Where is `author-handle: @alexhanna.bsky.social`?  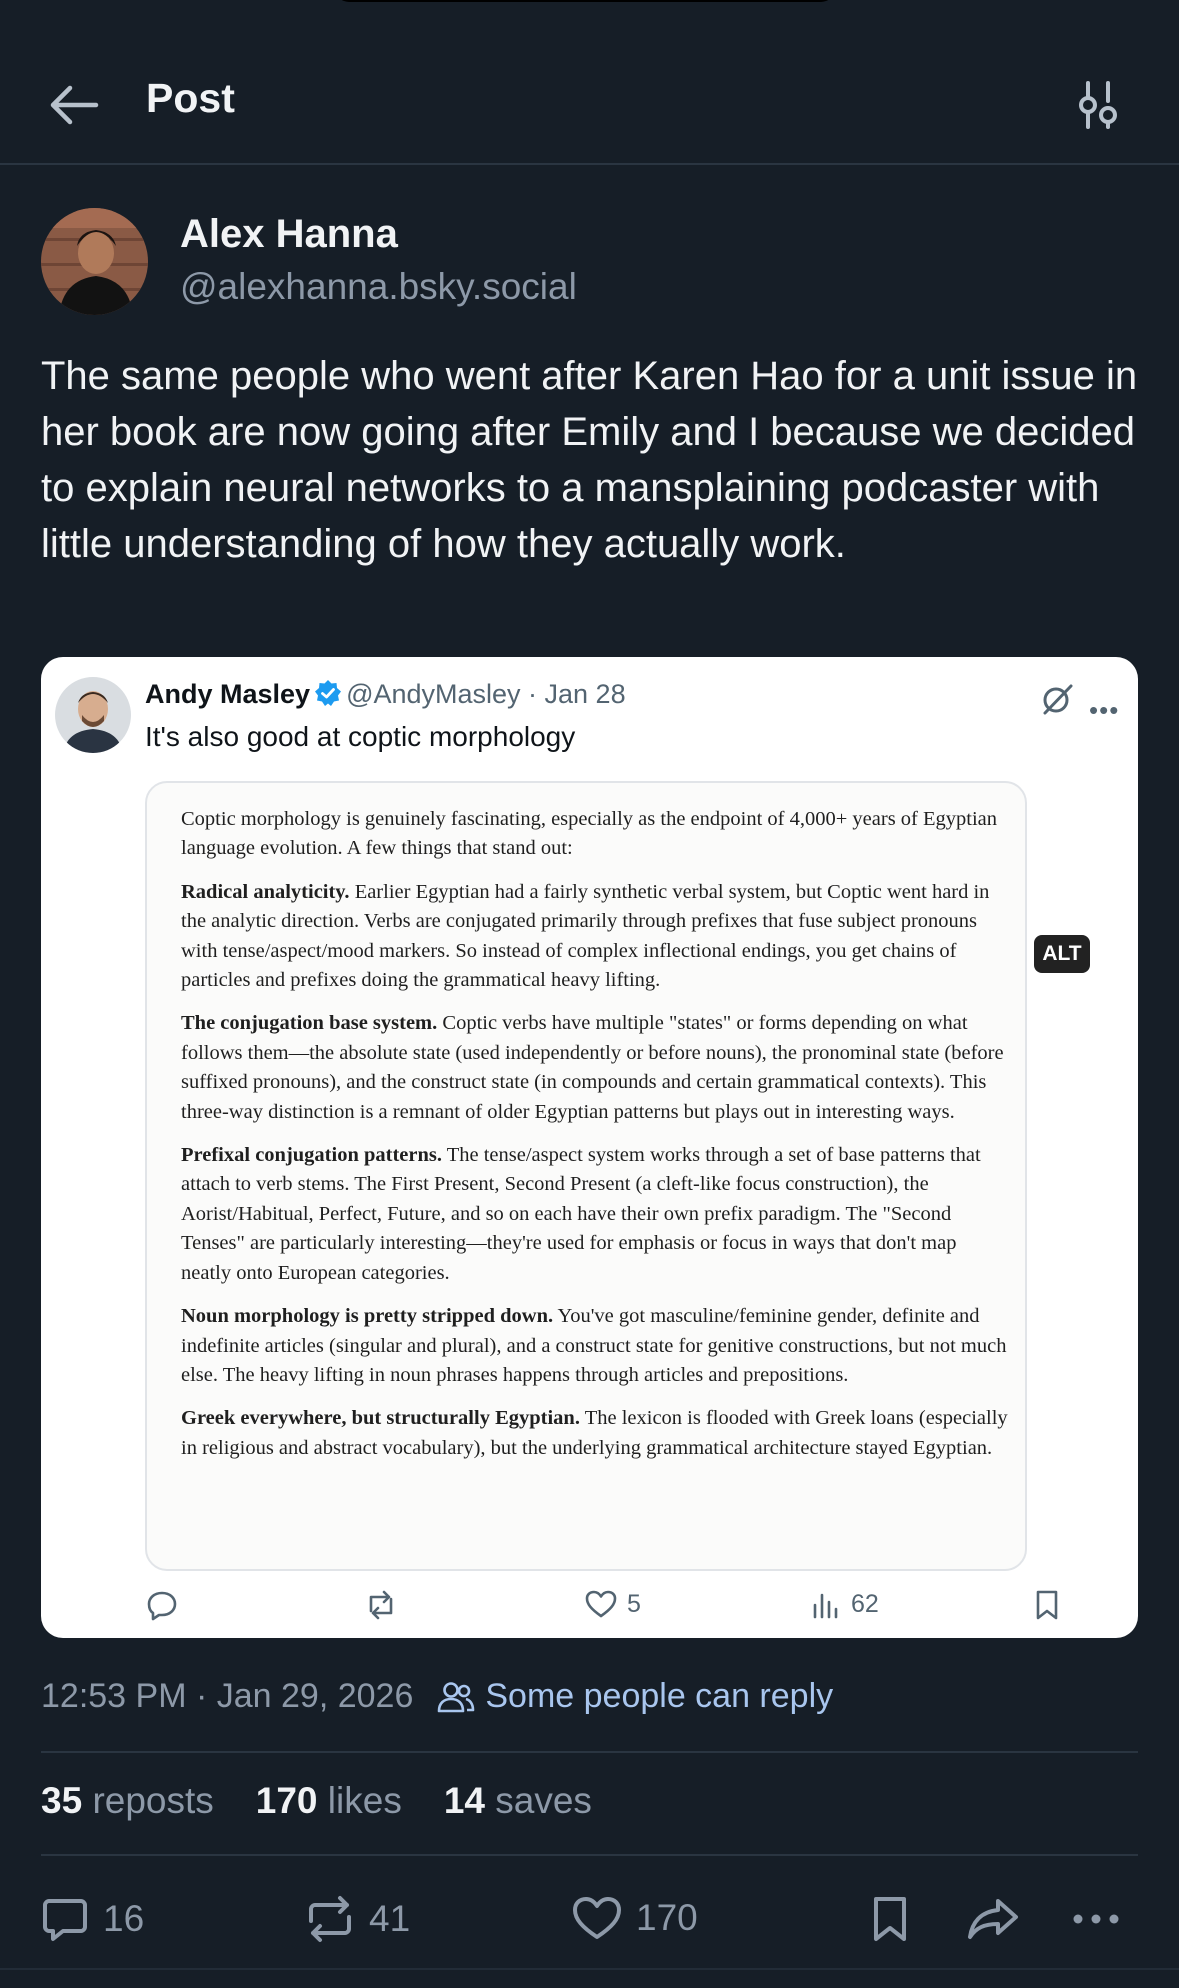
author-handle: @alexhanna.bsky.social is located at coordinates (378, 287).